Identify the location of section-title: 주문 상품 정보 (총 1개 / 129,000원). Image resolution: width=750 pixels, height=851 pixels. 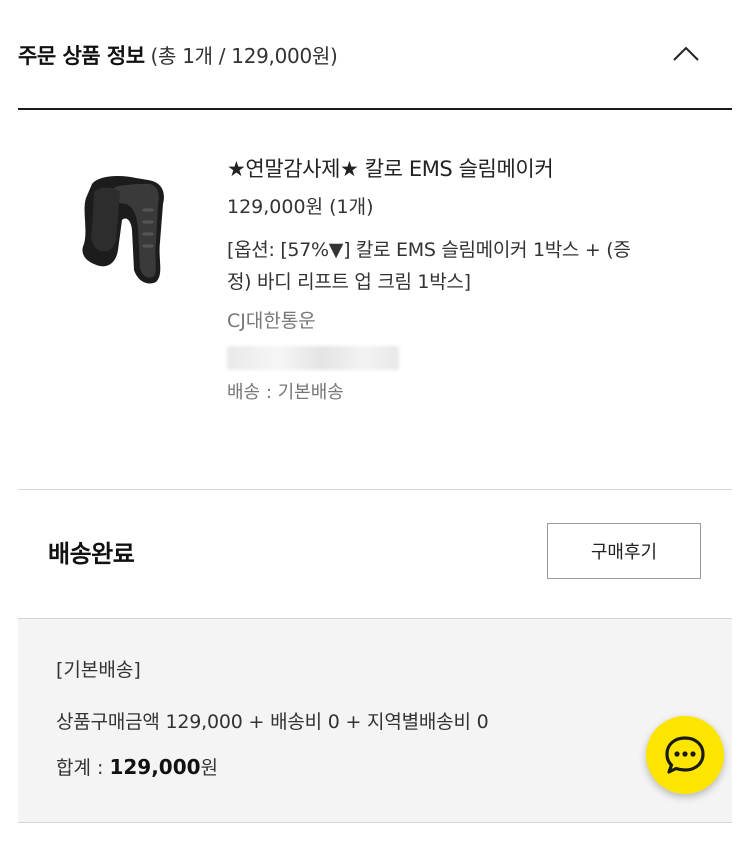
(178, 56).